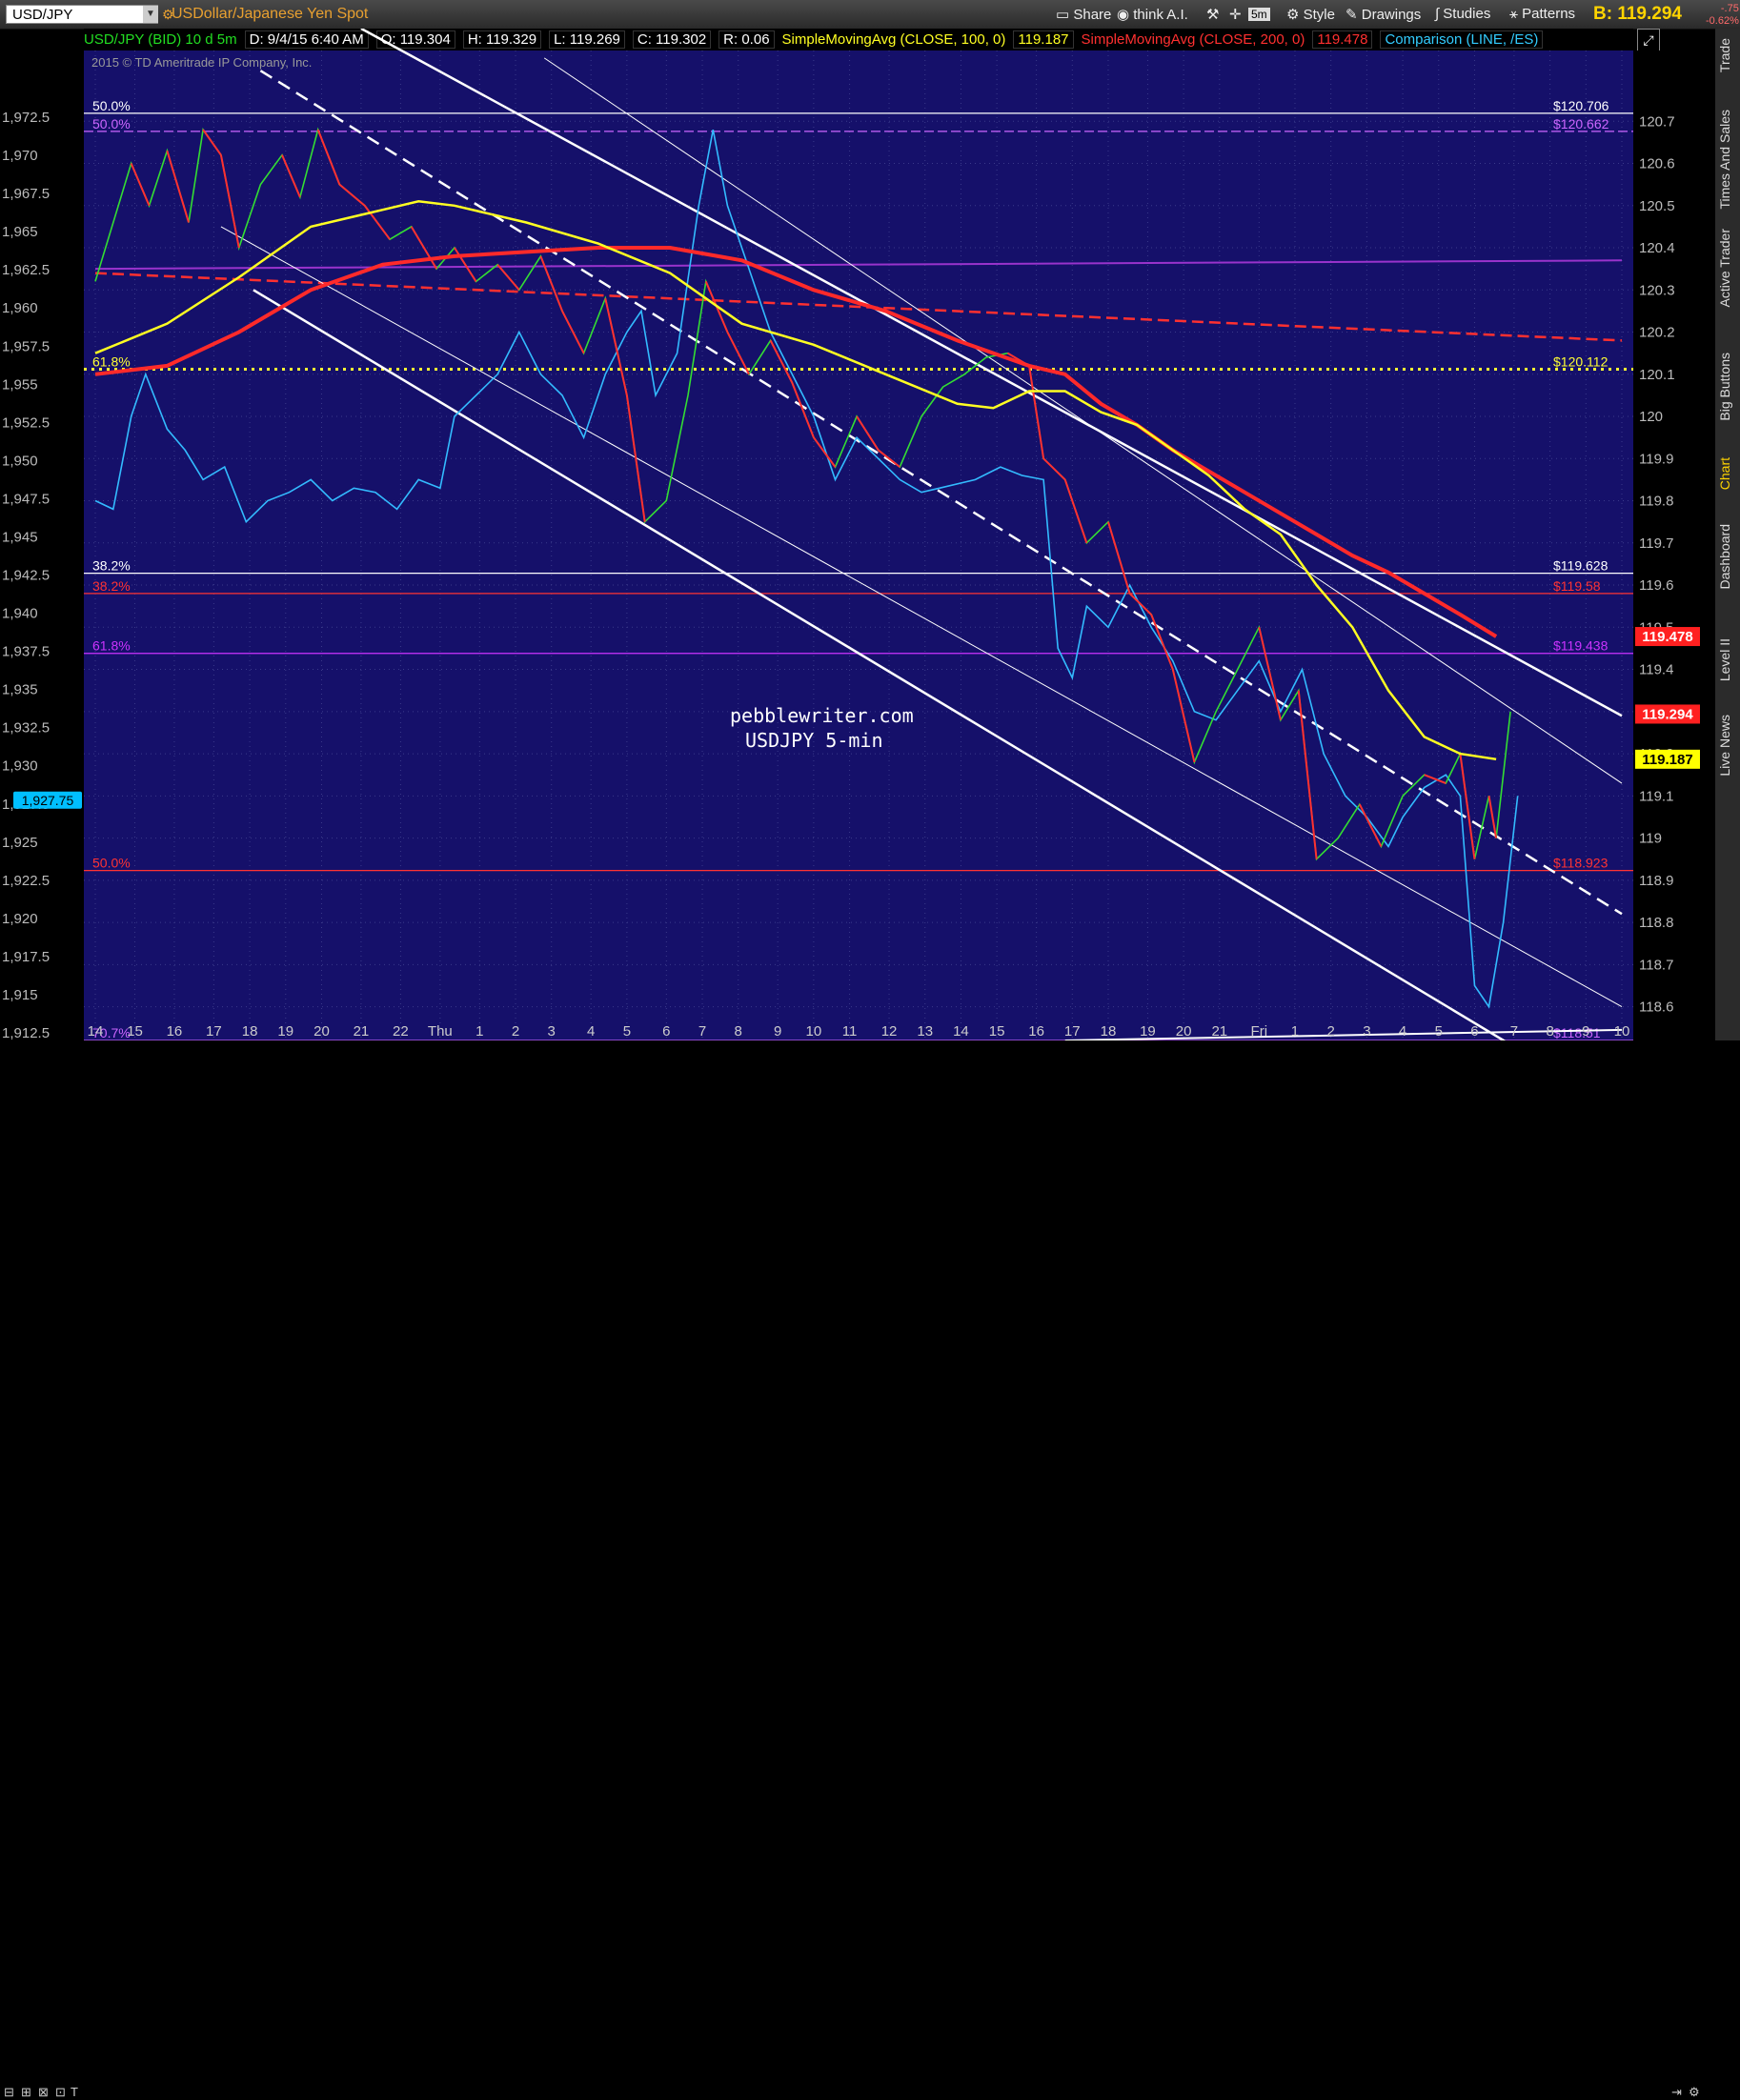 The width and height of the screenshot is (1740, 2100). Describe the element at coordinates (74, 2092) in the screenshot. I see `text-tool-icon: T` at that location.